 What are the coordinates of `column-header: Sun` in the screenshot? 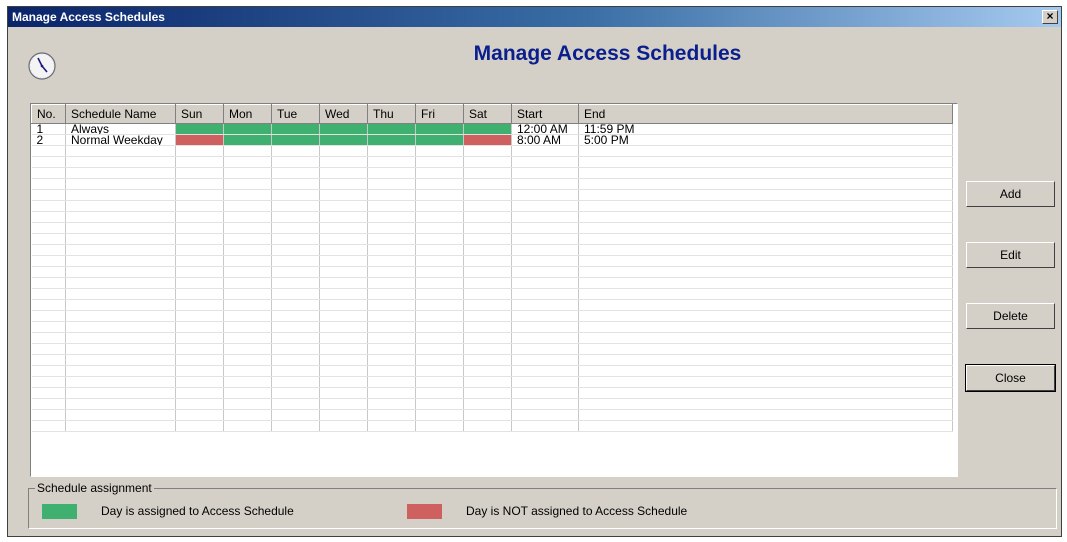 It's located at (199, 114).